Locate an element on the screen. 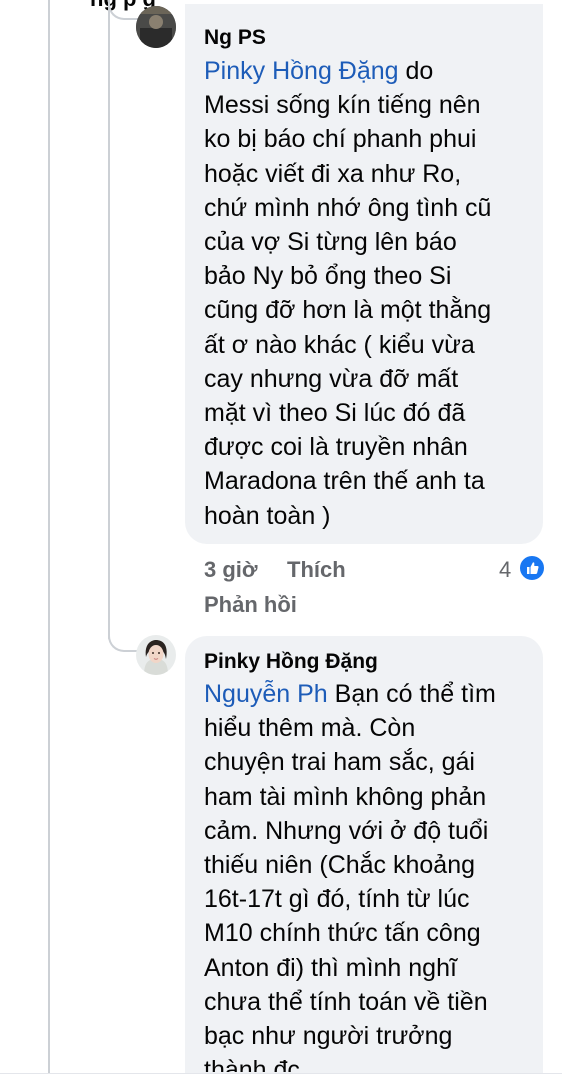 The width and height of the screenshot is (562, 1080). comment-text-line: ko bị báo chí phanh phui is located at coordinates (340, 139).